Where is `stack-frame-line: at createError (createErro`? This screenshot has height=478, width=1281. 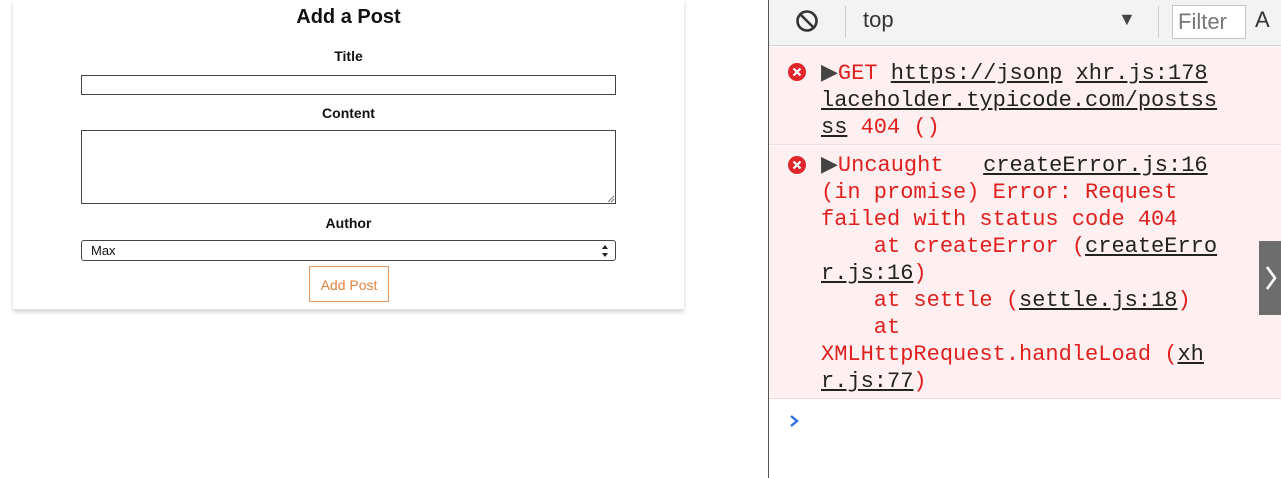 stack-frame-line: at createError (createErro is located at coordinates (1019, 246).